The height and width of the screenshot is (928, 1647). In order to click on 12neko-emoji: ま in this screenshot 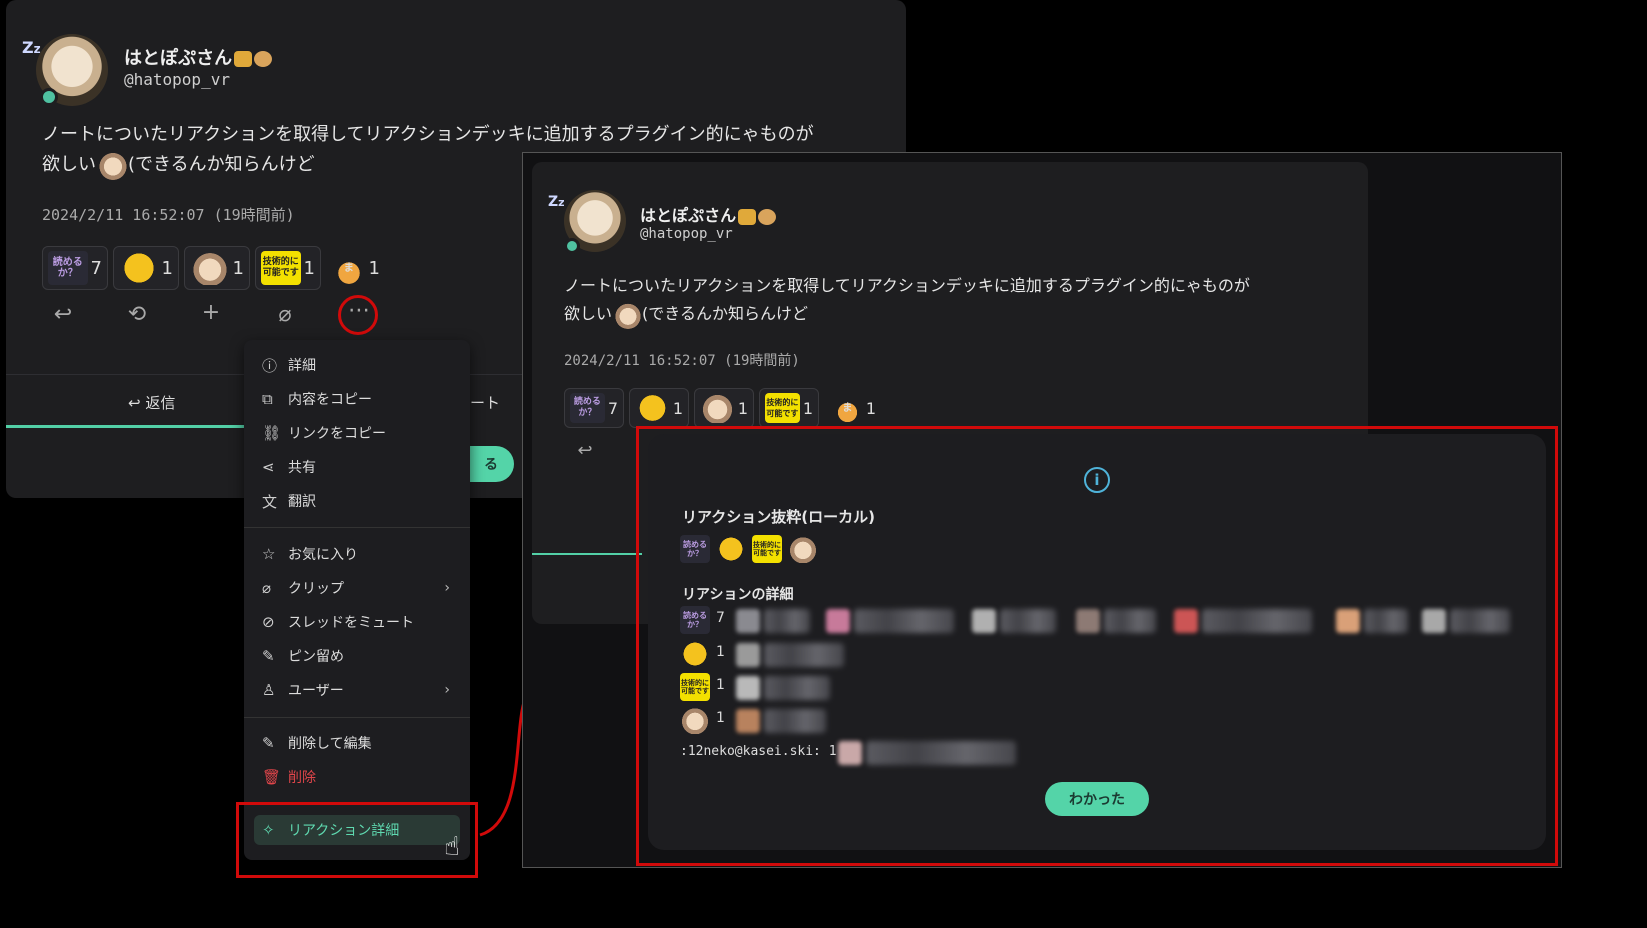, I will do `click(847, 408)`.